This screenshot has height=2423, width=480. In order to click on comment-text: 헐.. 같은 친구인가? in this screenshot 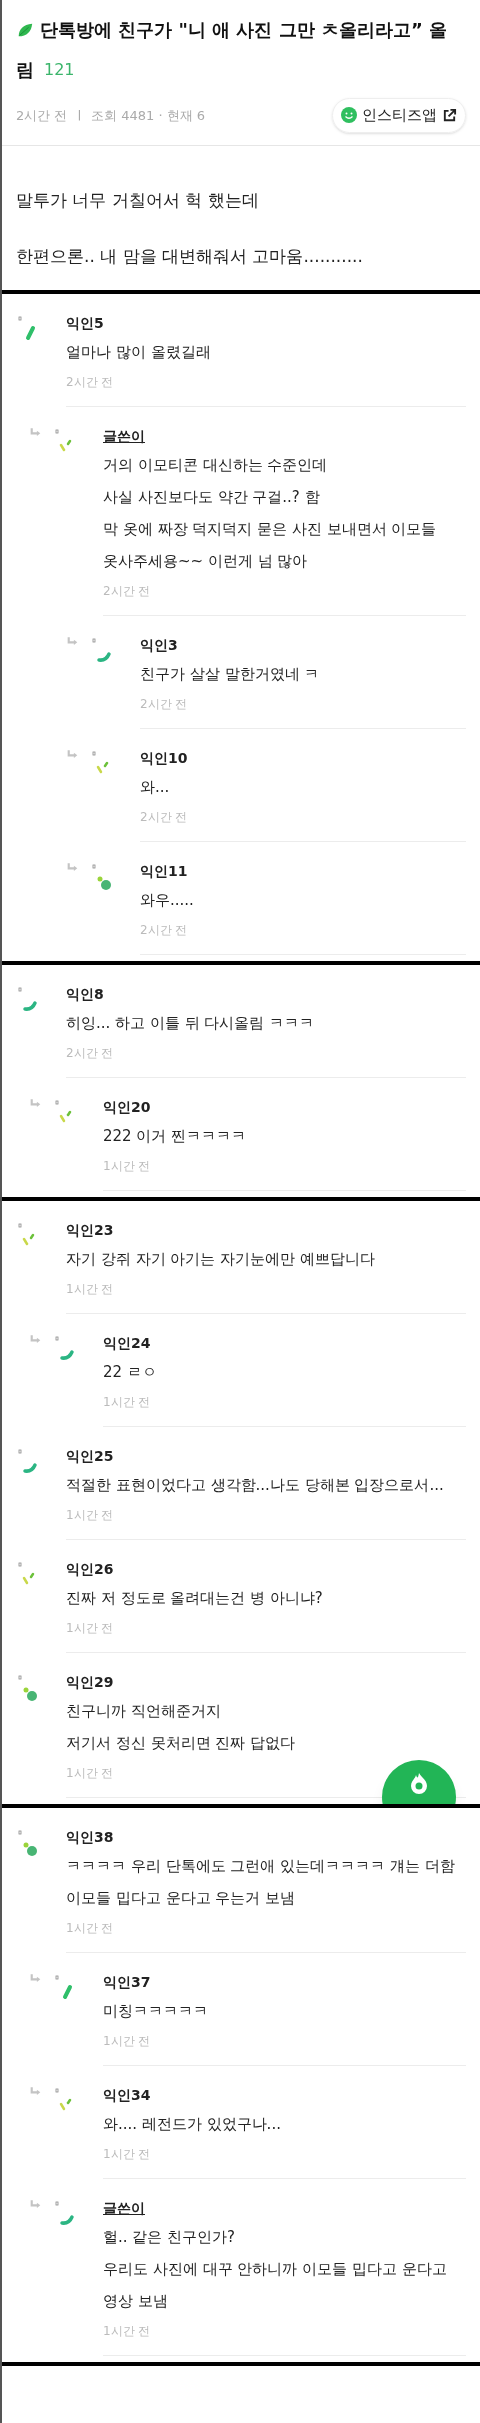, I will do `click(169, 2237)`.